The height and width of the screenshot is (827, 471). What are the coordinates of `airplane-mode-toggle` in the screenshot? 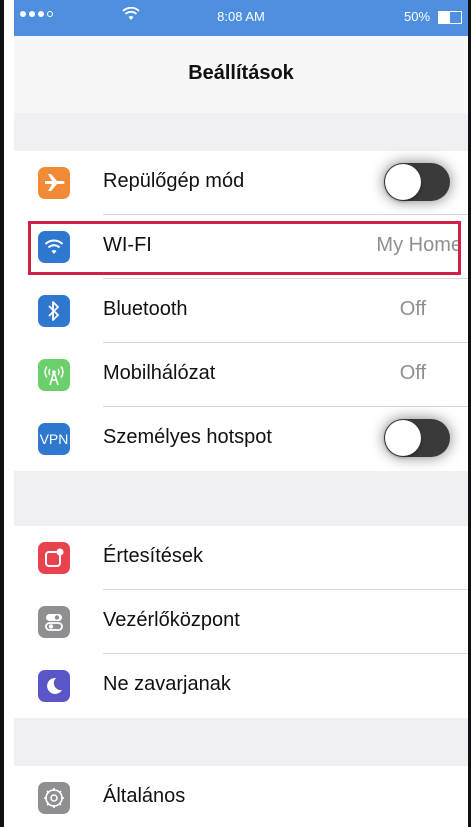 It's located at (417, 182).